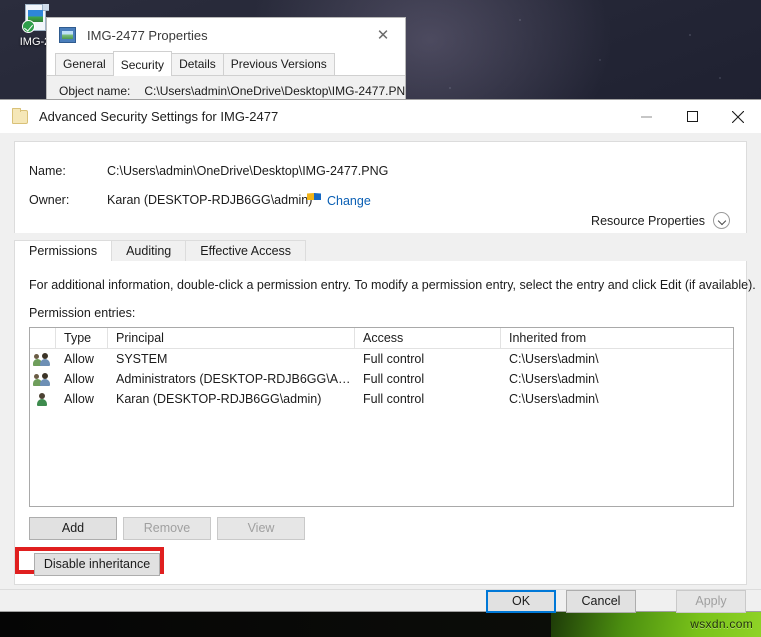  I want to click on ok-button: OK, so click(521, 601).